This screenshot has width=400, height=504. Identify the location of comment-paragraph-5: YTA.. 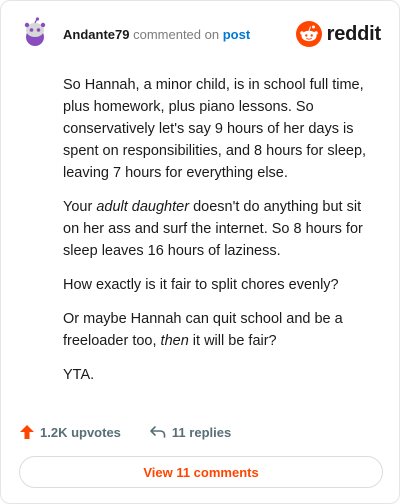
(79, 375).